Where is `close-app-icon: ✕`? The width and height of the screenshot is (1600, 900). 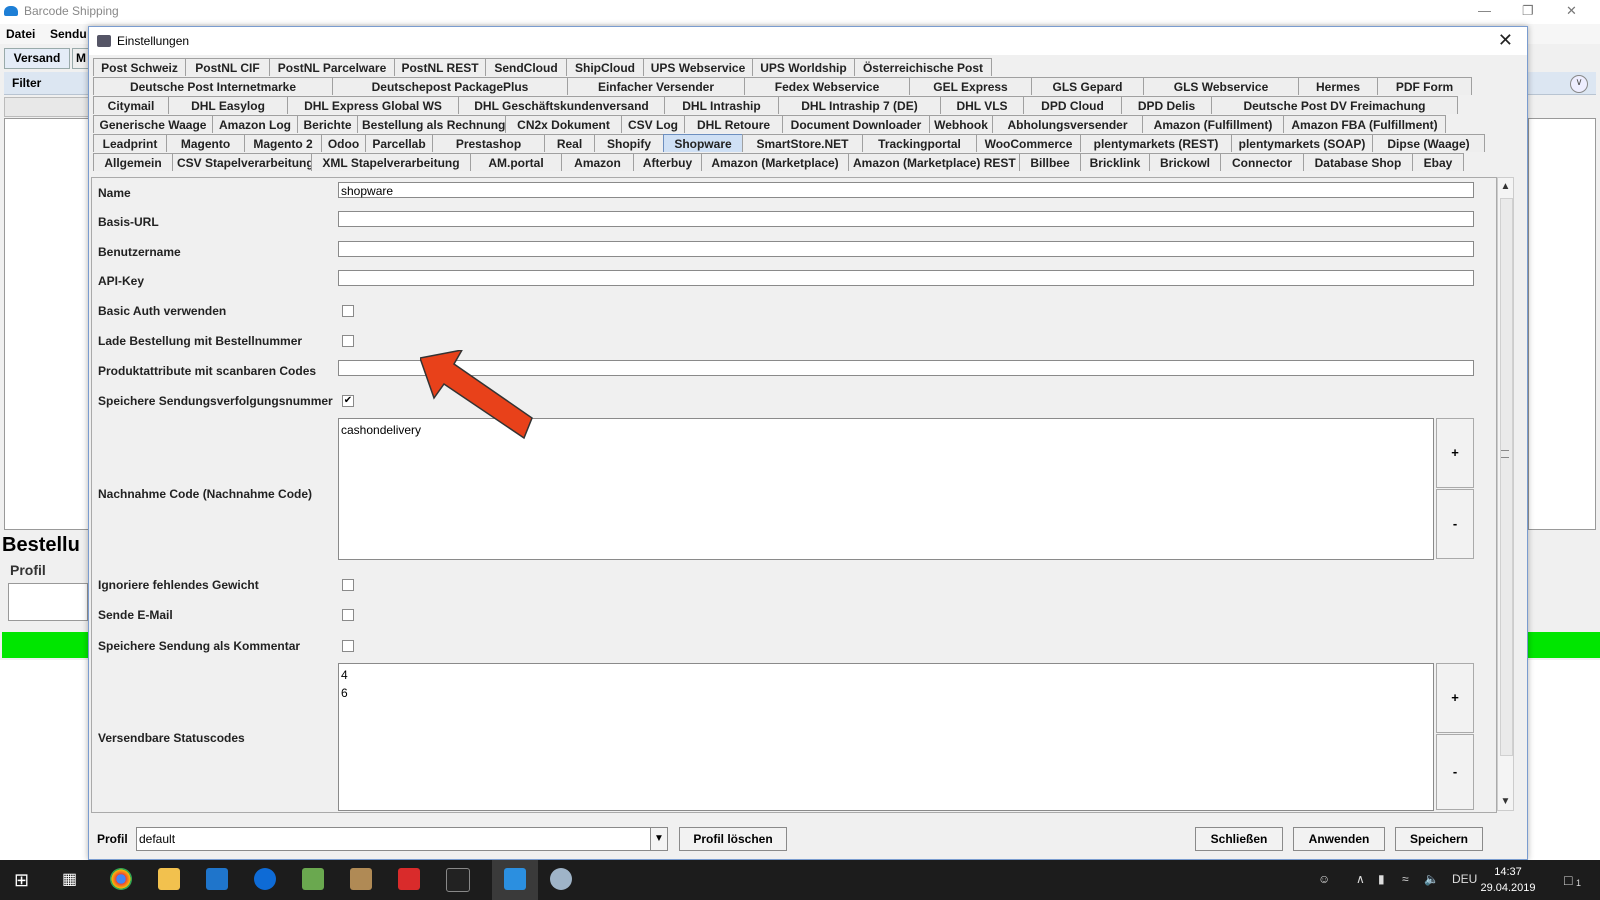
close-app-icon: ✕ is located at coordinates (1571, 11).